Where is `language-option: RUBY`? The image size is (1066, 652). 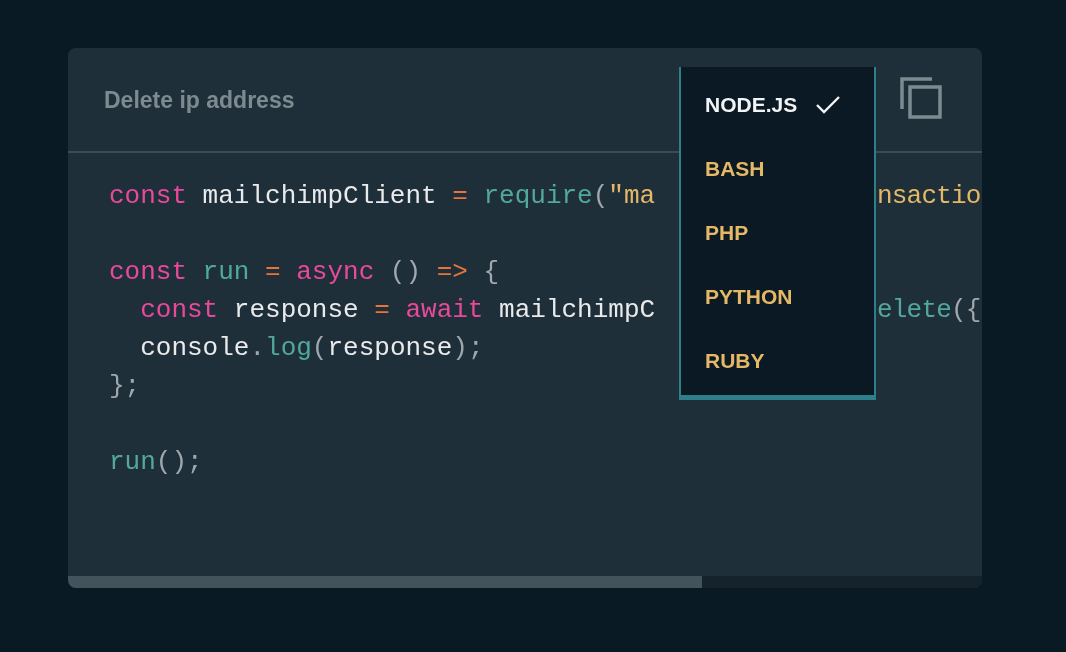 language-option: RUBY is located at coordinates (777, 361).